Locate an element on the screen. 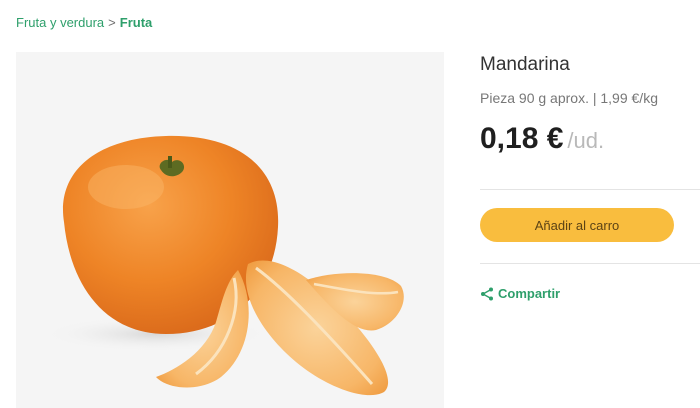  breadcrumb-current: Fruta is located at coordinates (136, 22).